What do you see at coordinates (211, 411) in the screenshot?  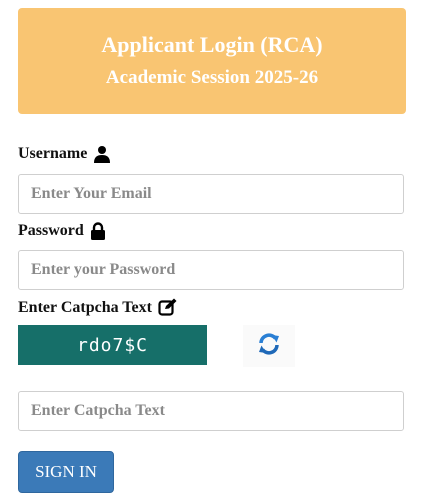 I see `captcha-input` at bounding box center [211, 411].